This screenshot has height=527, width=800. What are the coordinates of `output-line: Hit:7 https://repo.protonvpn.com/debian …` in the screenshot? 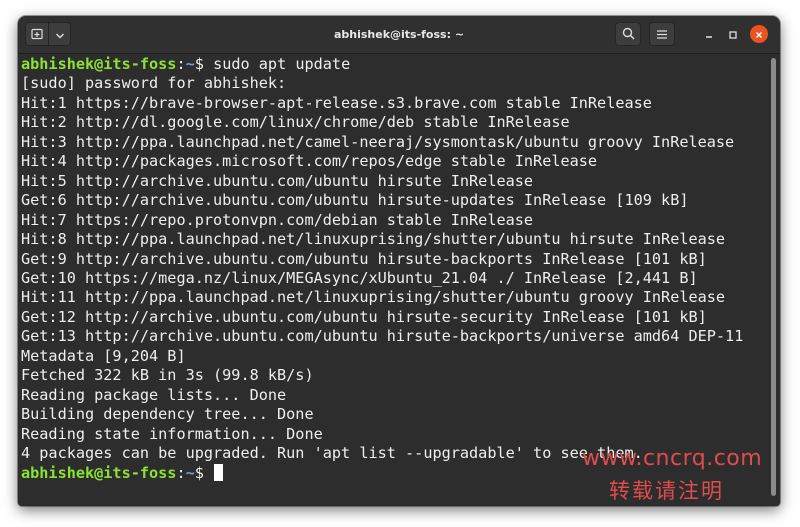 It's located at (277, 219).